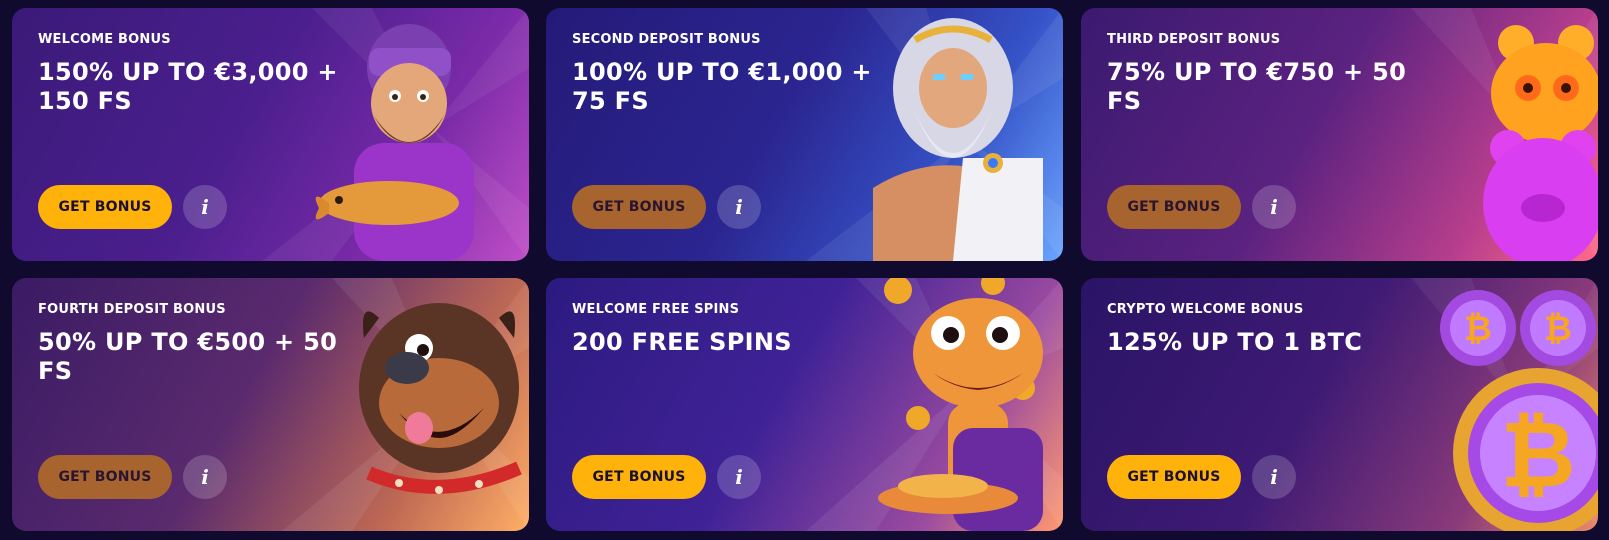  What do you see at coordinates (682, 342) in the screenshot?
I see `card-title: 200 FREE SPINS` at bounding box center [682, 342].